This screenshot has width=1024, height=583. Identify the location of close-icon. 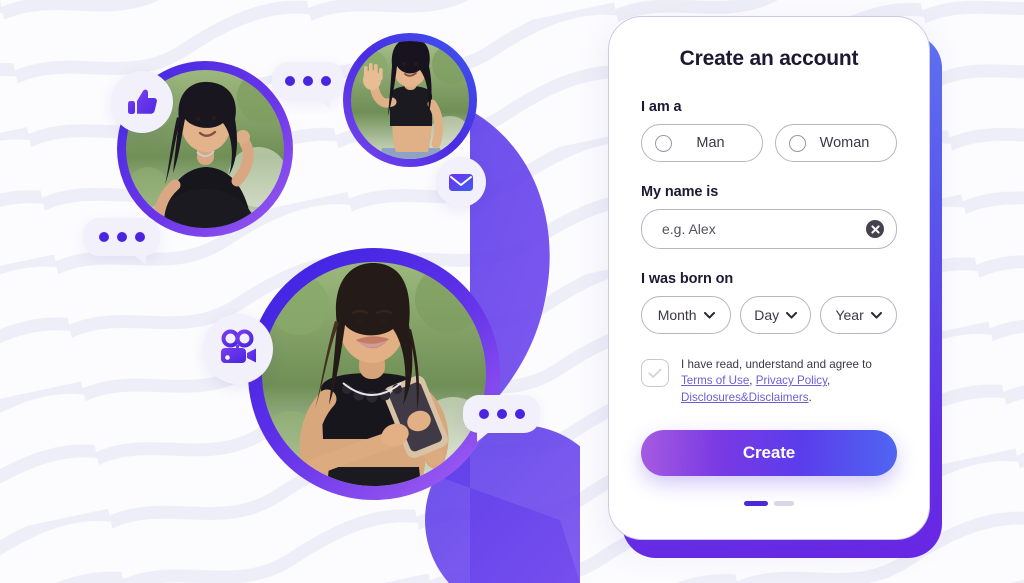
(875, 229).